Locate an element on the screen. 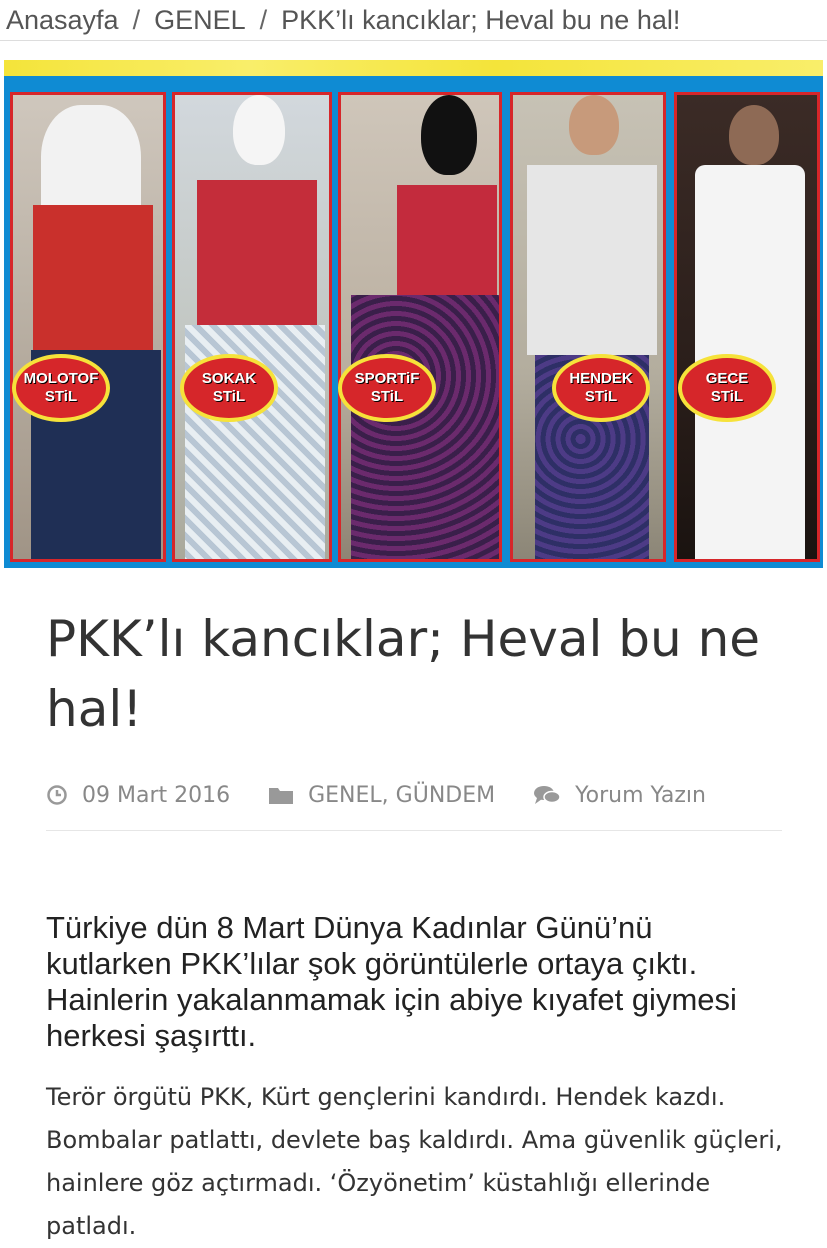 Image resolution: width=827 pixels, height=1248 pixels. post-comments: Yorum Yazın is located at coordinates (619, 795).